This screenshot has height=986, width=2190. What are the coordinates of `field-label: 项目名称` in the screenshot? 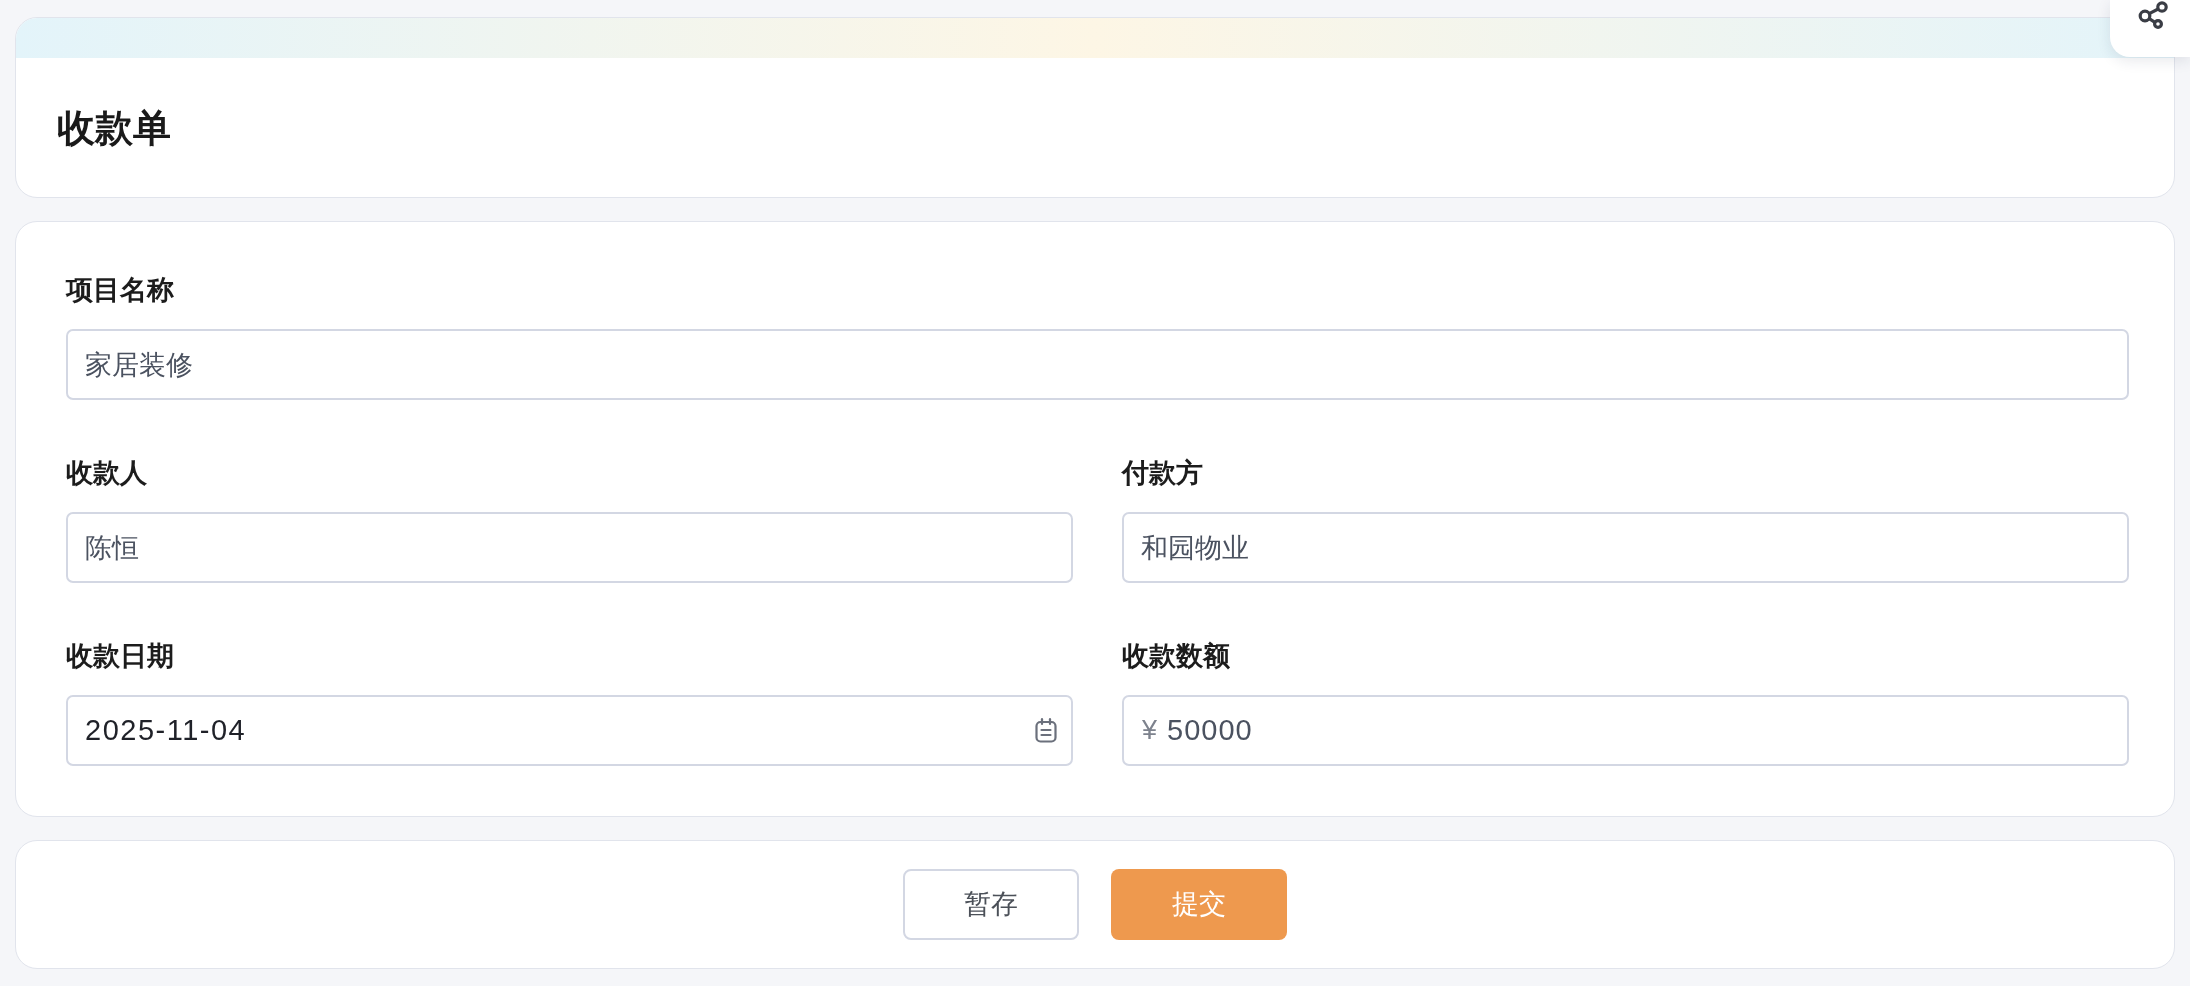 It's located at (120, 290).